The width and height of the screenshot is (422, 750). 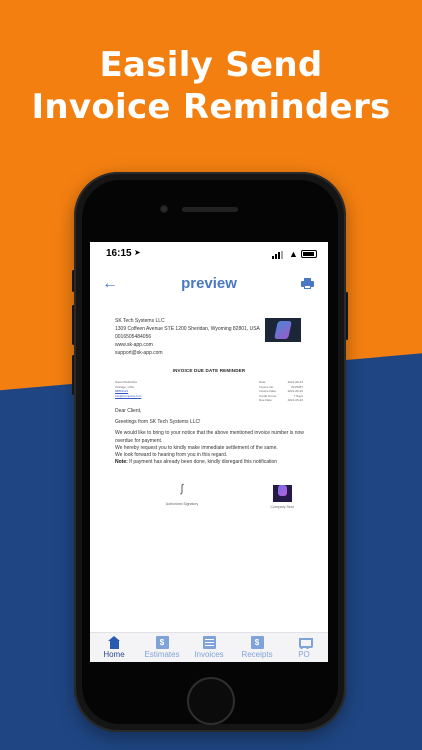 I want to click on signal-icon, so click(x=279, y=255).